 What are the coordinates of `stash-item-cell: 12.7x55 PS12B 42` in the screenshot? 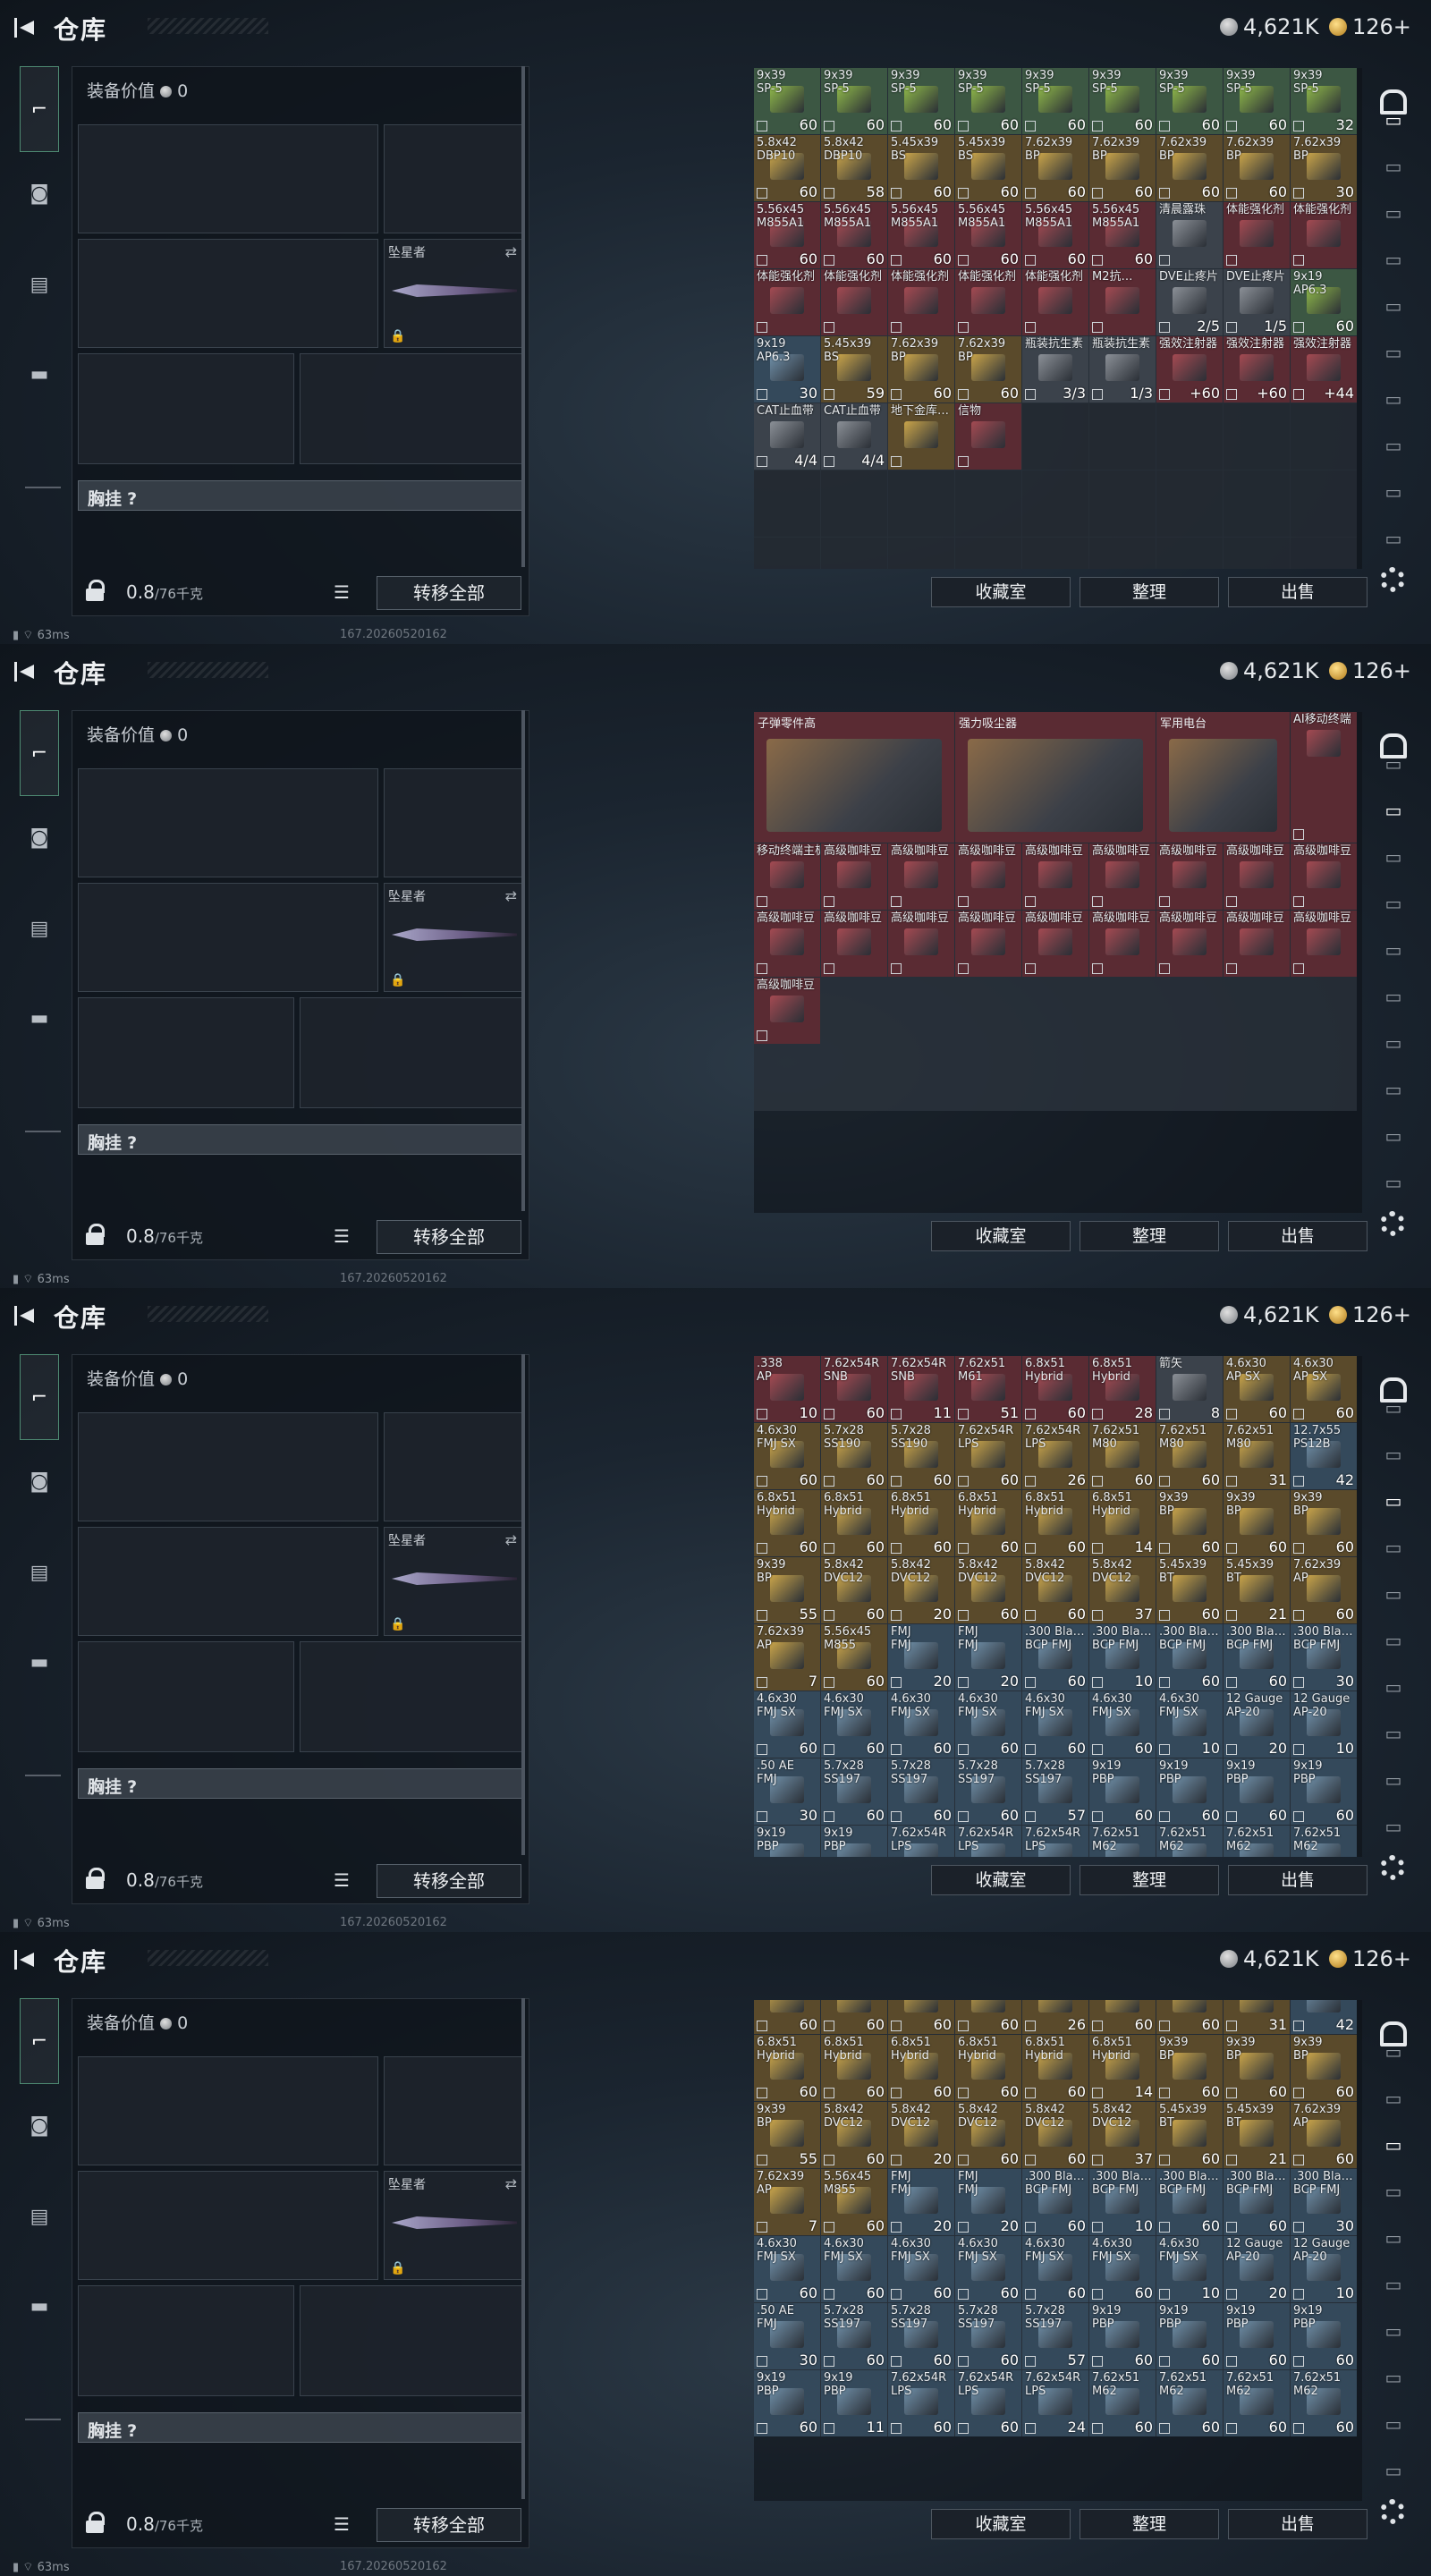 It's located at (1324, 1456).